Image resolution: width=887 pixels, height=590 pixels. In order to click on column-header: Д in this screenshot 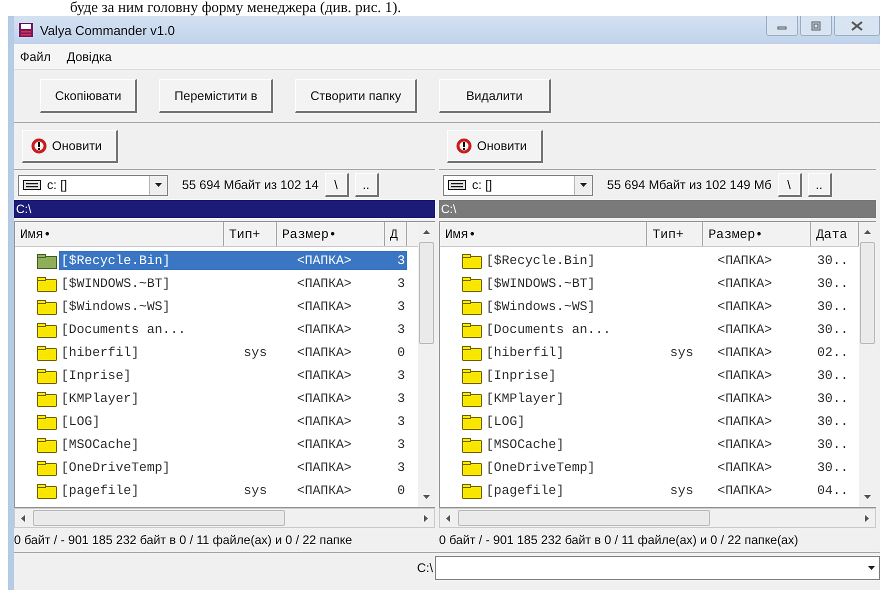, I will do `click(396, 234)`.